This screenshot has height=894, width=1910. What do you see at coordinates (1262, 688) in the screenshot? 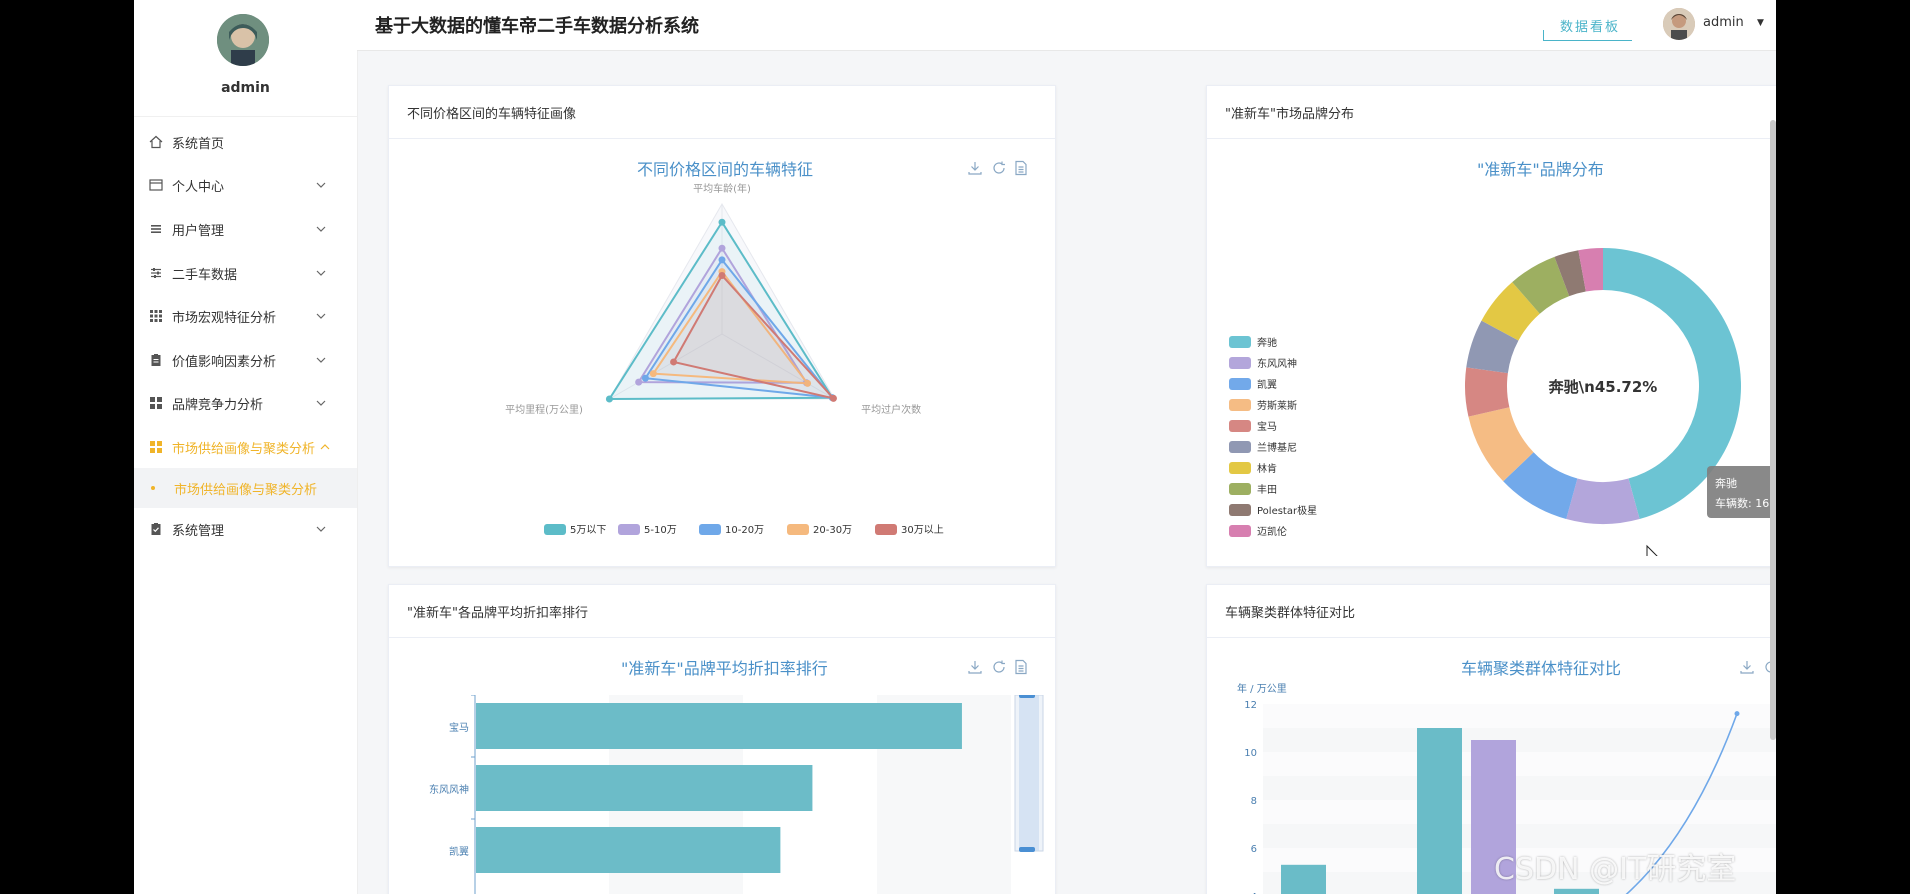
I see `y-axis-title-left: 年 / 万公里` at bounding box center [1262, 688].